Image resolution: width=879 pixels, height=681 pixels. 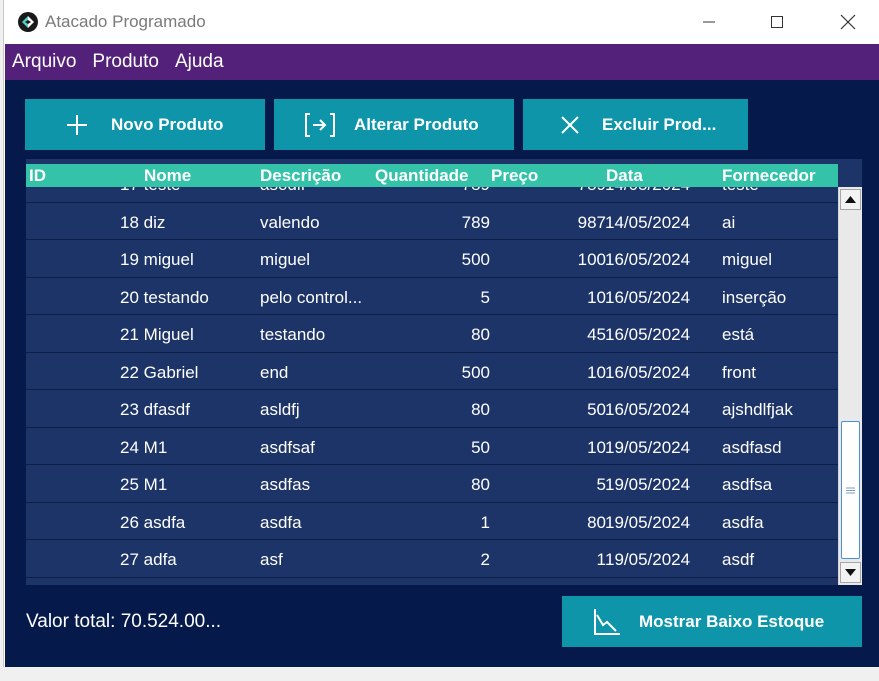 I want to click on close-icon, so click(x=848, y=22).